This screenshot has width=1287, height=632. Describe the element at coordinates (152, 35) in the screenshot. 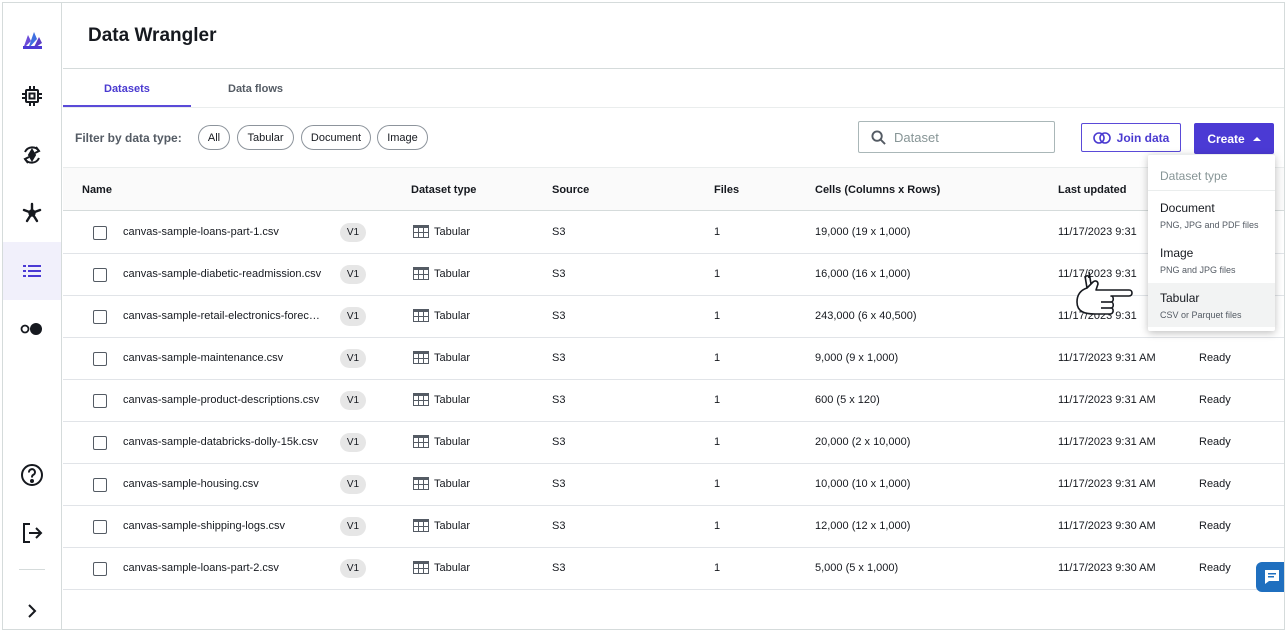

I see `page-title: Data Wrangler` at that location.